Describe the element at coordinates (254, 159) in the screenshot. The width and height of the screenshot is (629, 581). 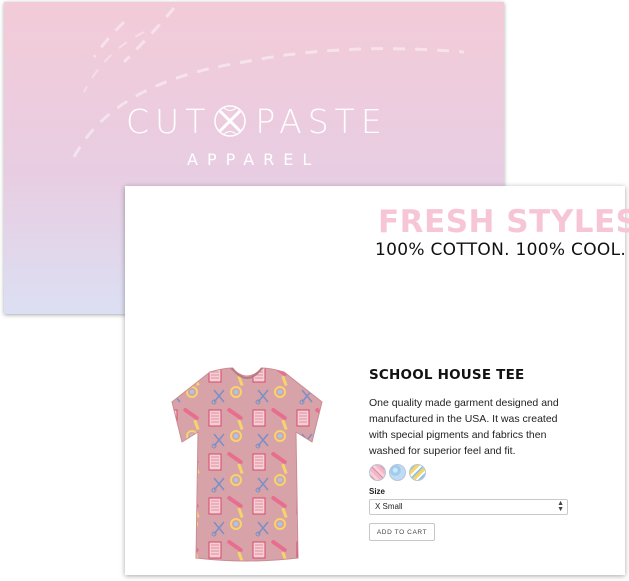
I see `brand-tagline: APPAREL` at that location.